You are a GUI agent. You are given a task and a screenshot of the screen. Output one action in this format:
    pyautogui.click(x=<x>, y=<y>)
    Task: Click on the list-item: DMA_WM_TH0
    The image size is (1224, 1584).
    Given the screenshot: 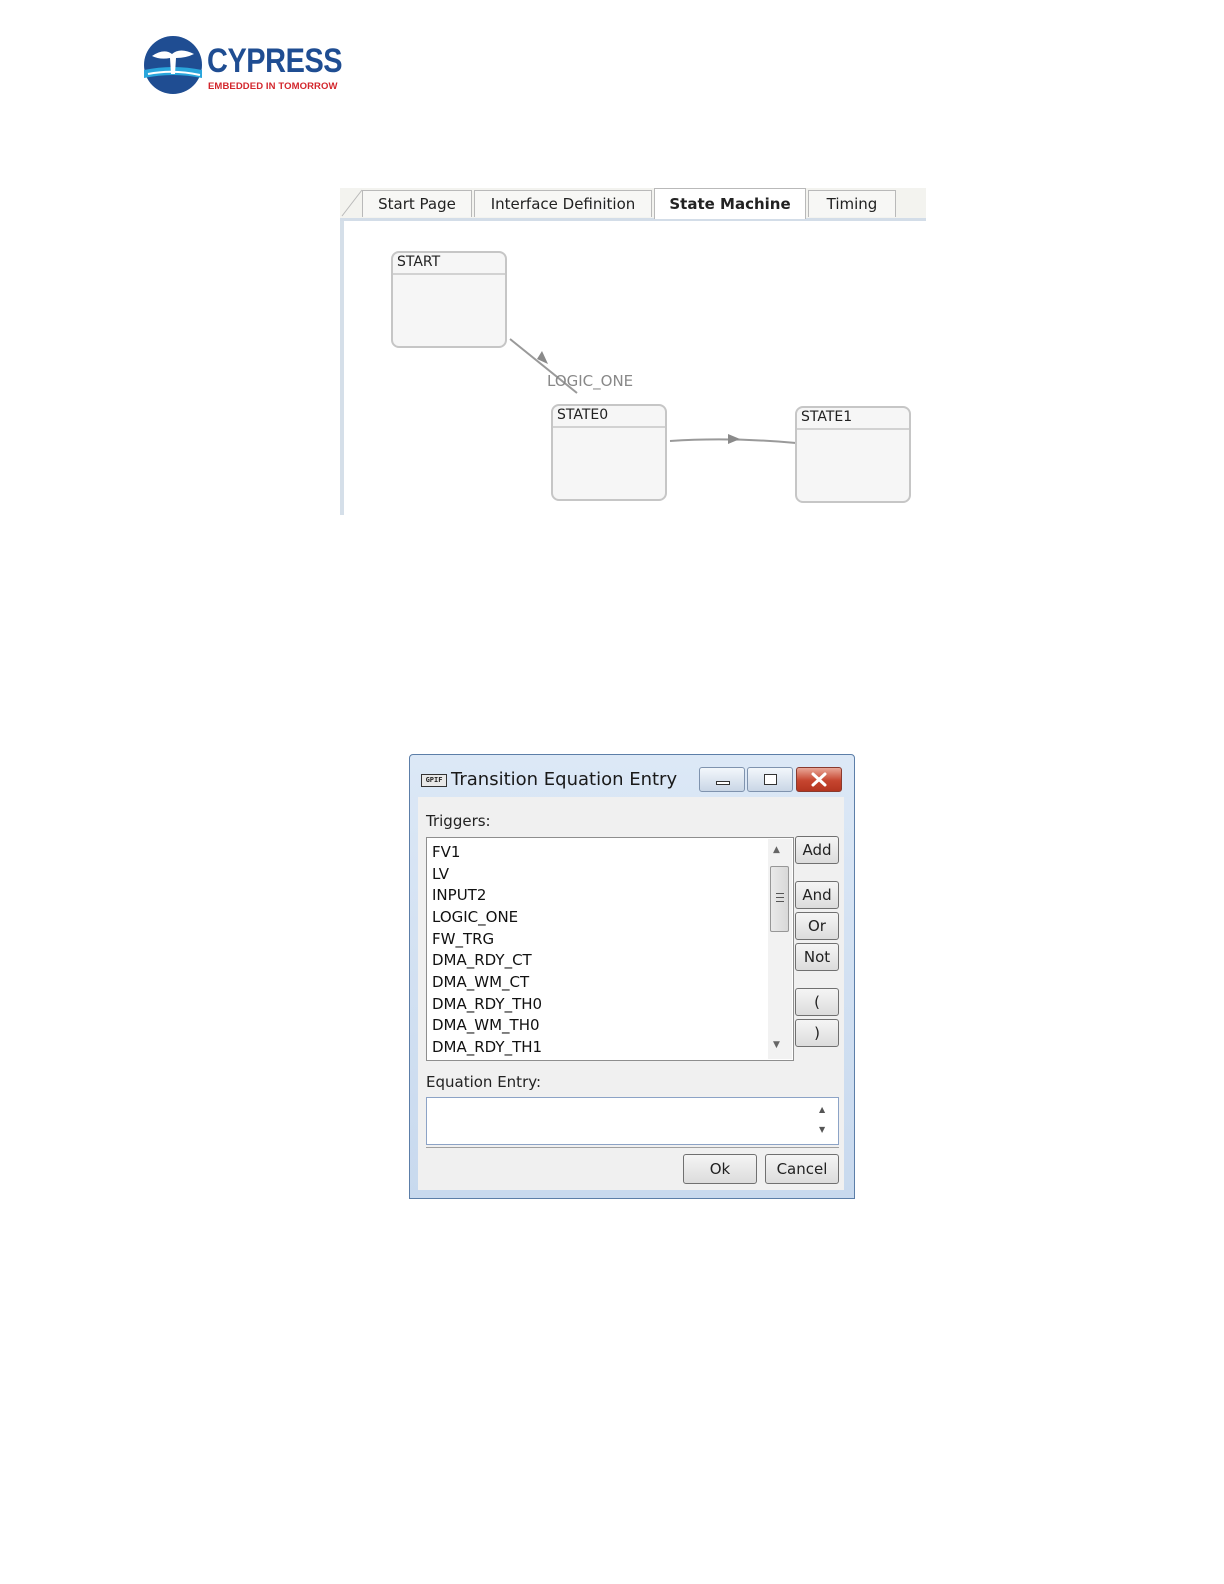 What is the action you would take?
    pyautogui.click(x=486, y=1025)
    